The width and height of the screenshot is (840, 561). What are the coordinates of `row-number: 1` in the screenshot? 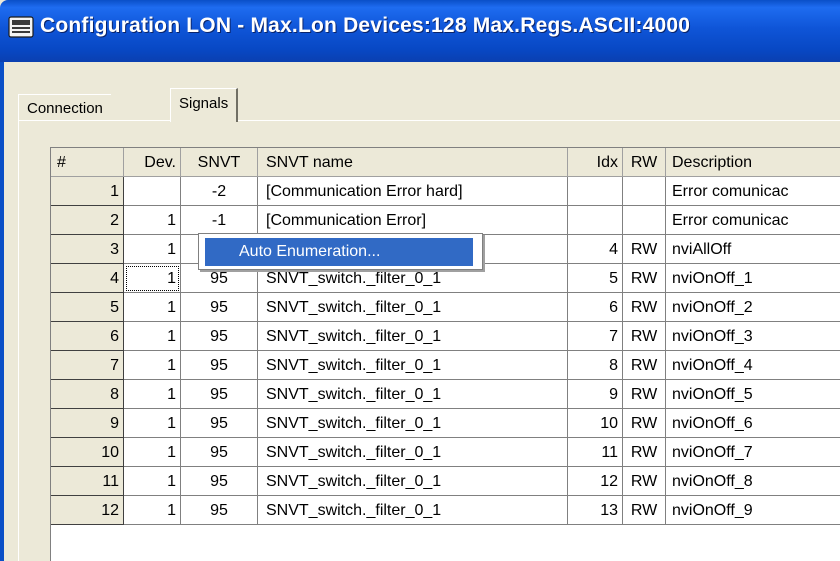 It's located at (87, 191).